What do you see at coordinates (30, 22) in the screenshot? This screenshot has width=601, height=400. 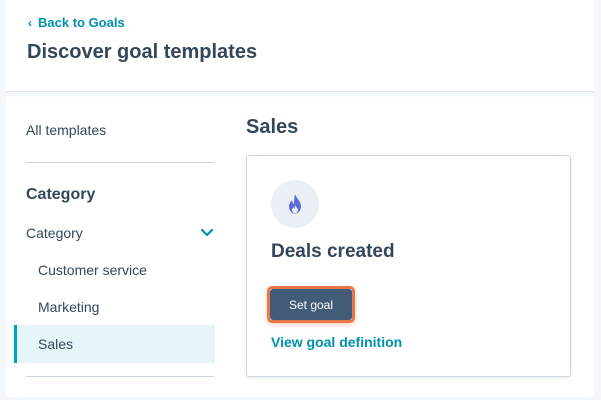 I see `chevron-left-icon: ‹` at bounding box center [30, 22].